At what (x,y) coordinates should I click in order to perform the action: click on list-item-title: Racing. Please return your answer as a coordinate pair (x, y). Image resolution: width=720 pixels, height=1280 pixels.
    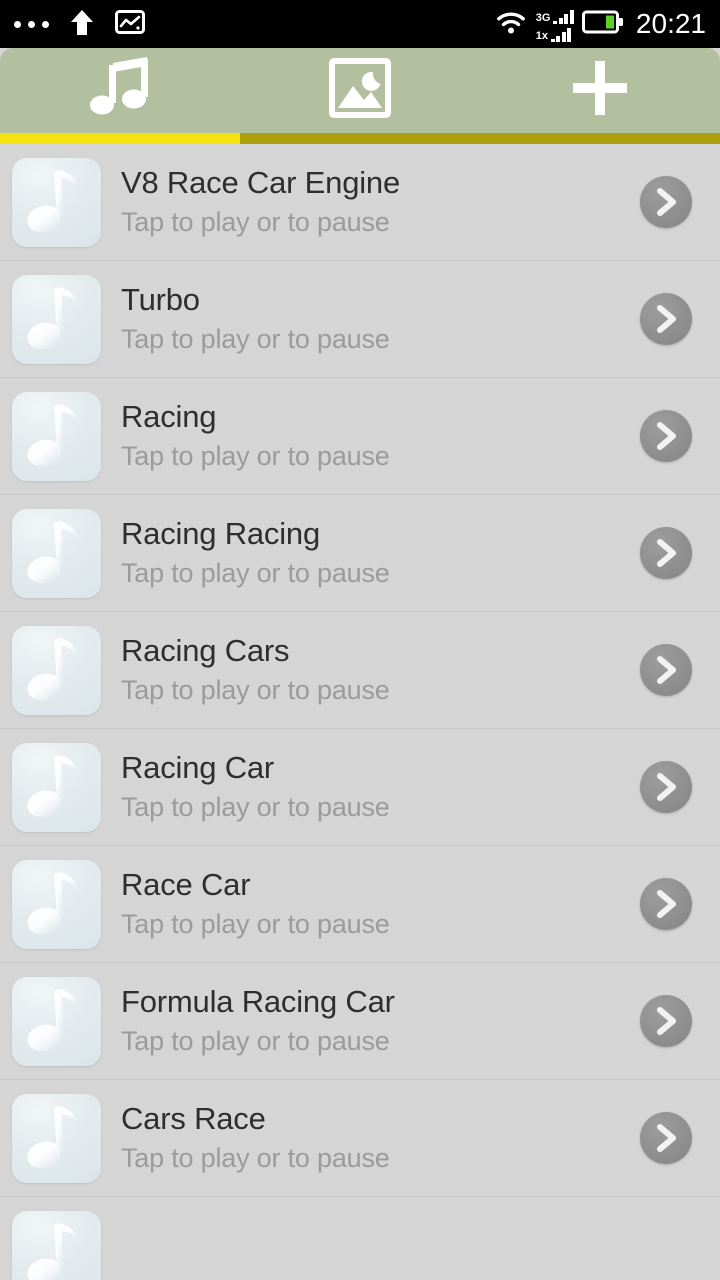
    Looking at the image, I should click on (169, 416).